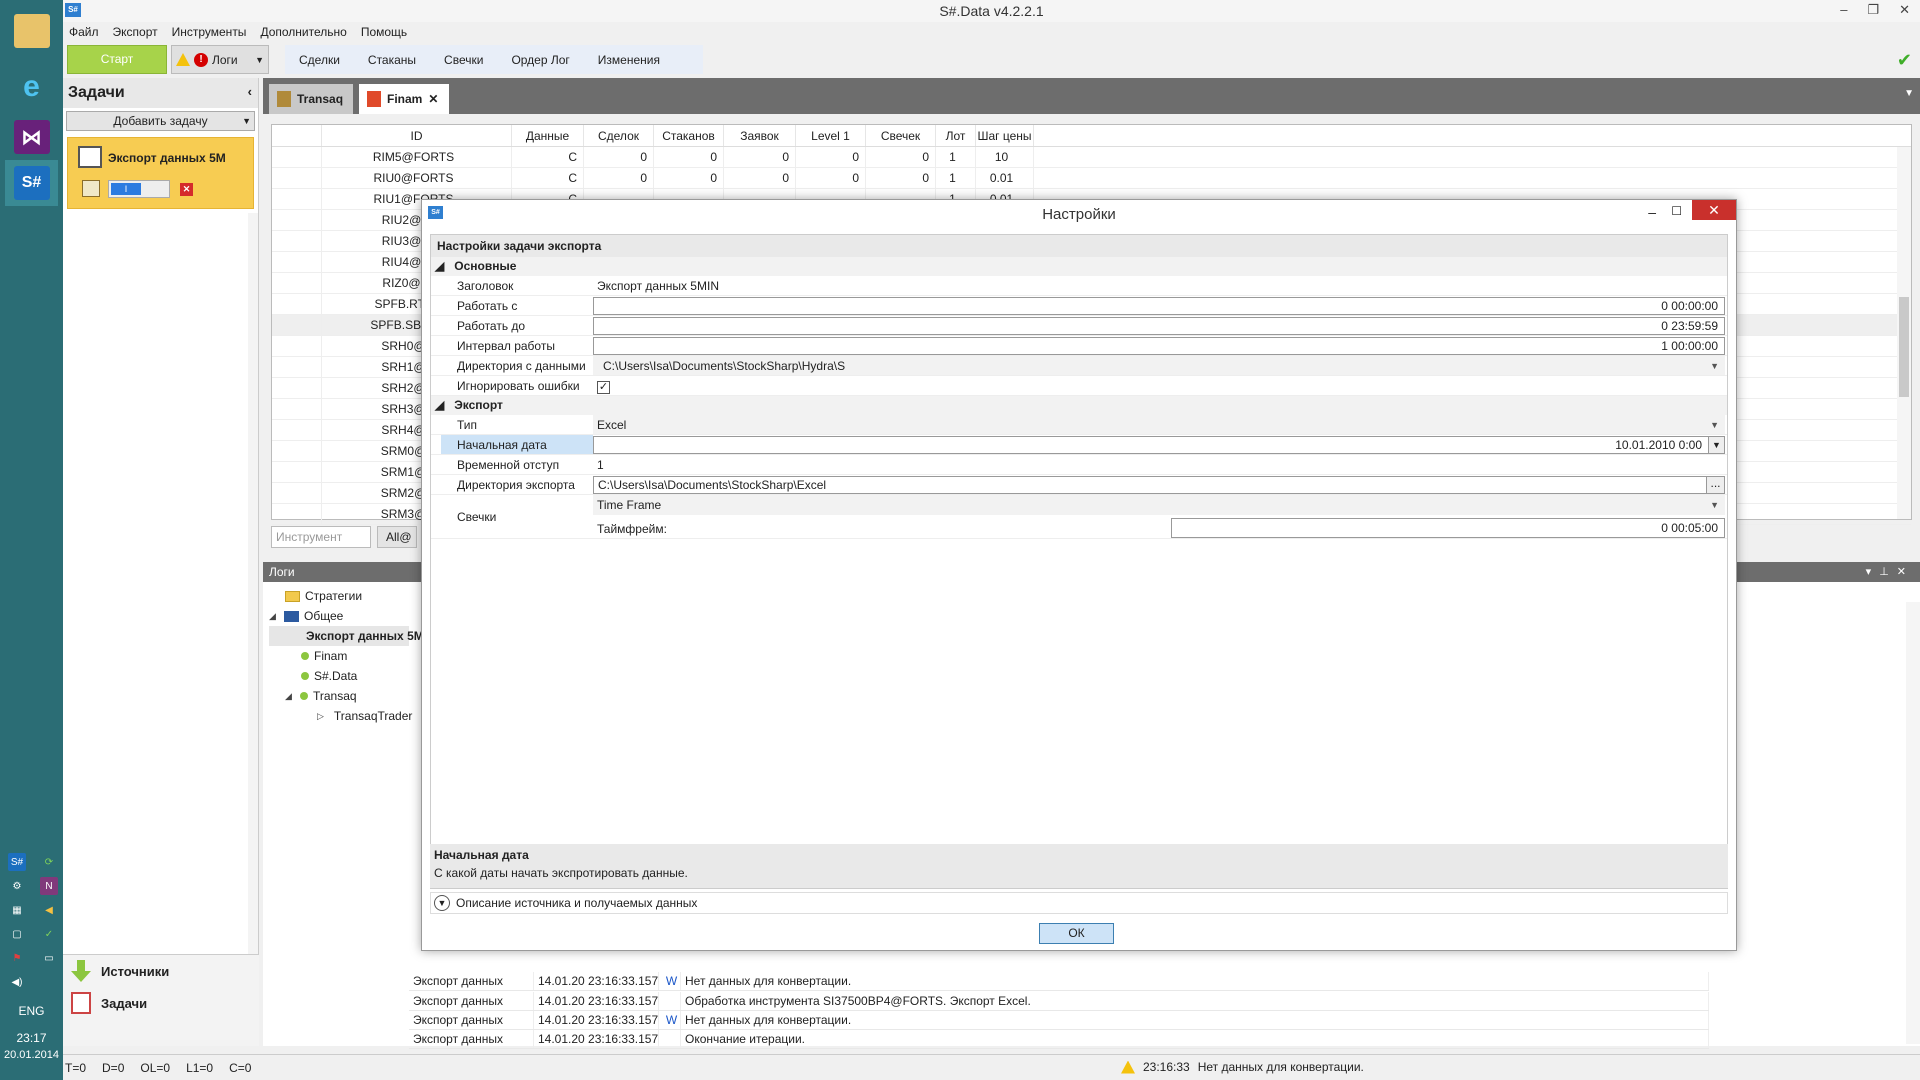 The image size is (1920, 1080). Describe the element at coordinates (139, 189) in the screenshot. I see `task-enable-toggle: I` at that location.